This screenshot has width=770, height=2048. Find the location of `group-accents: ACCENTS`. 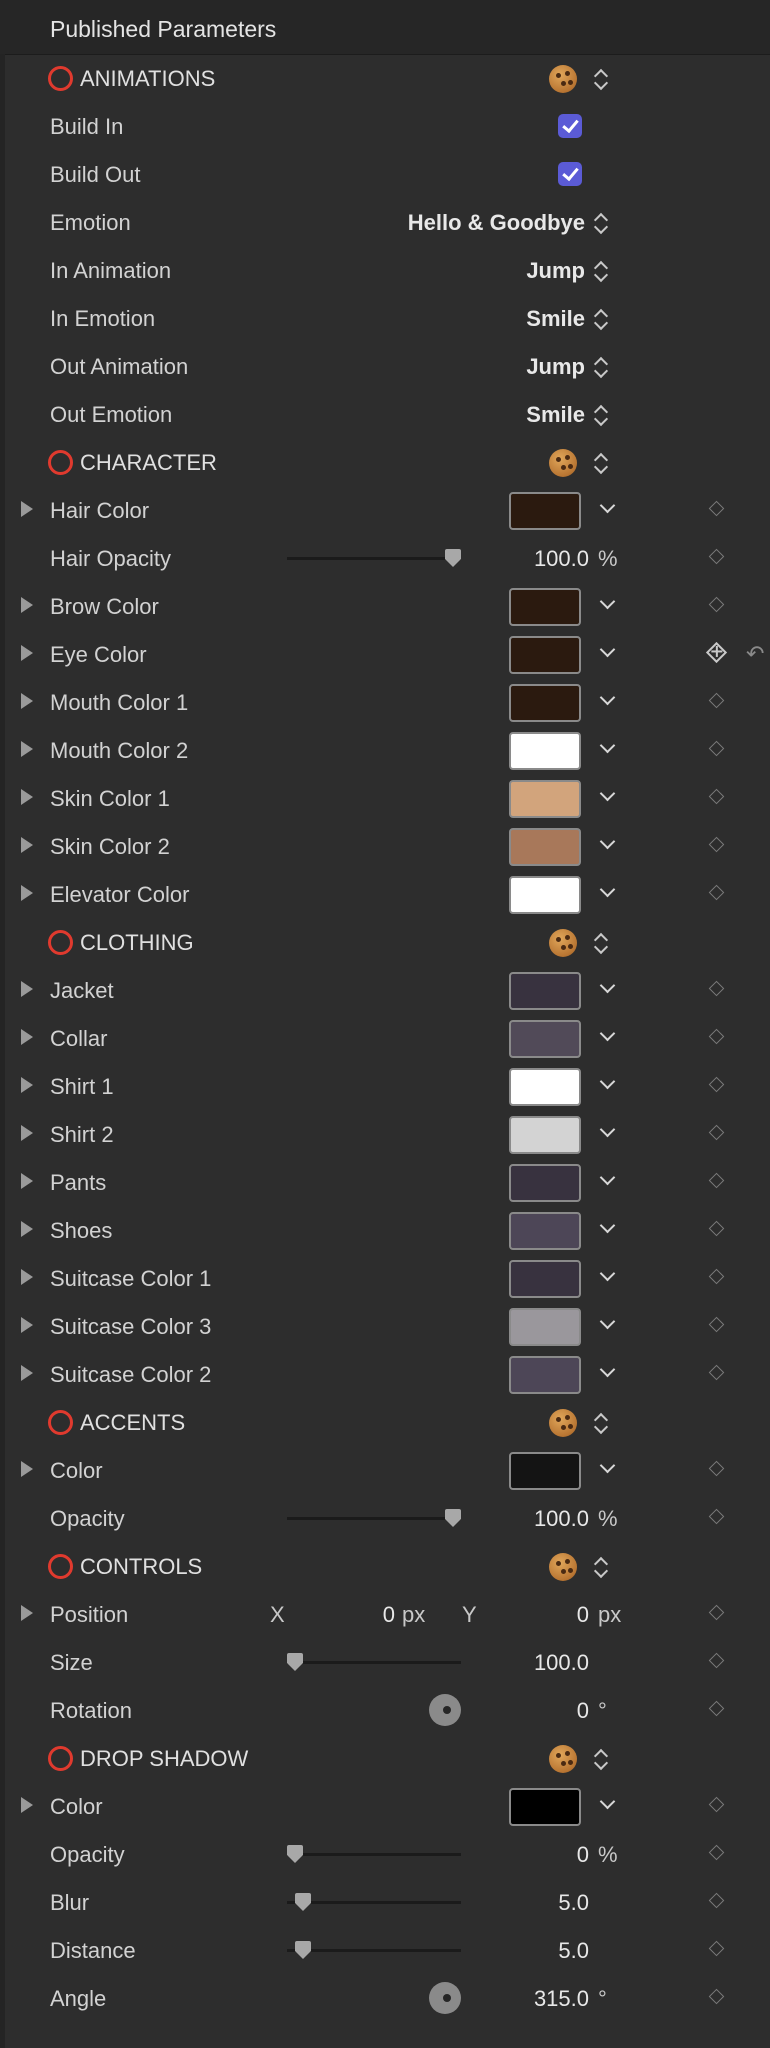

group-accents: ACCENTS is located at coordinates (387, 1422).